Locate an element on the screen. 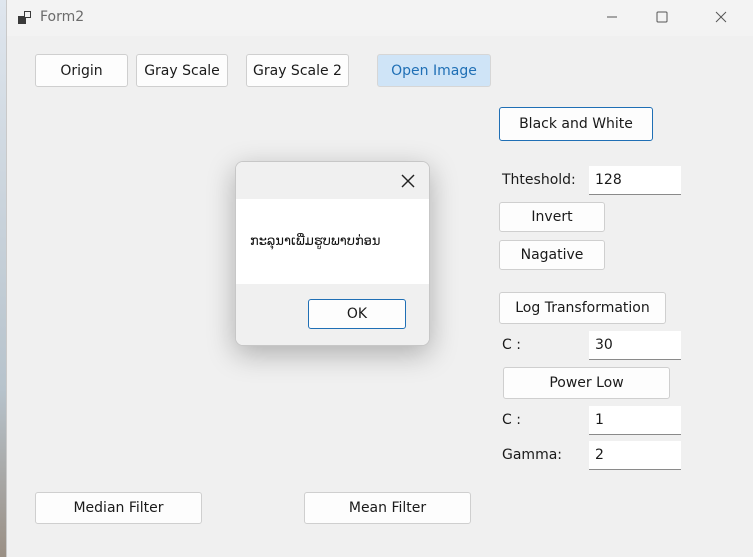 Image resolution: width=753 pixels, height=557 pixels. threshold-input: 128 is located at coordinates (635, 180).